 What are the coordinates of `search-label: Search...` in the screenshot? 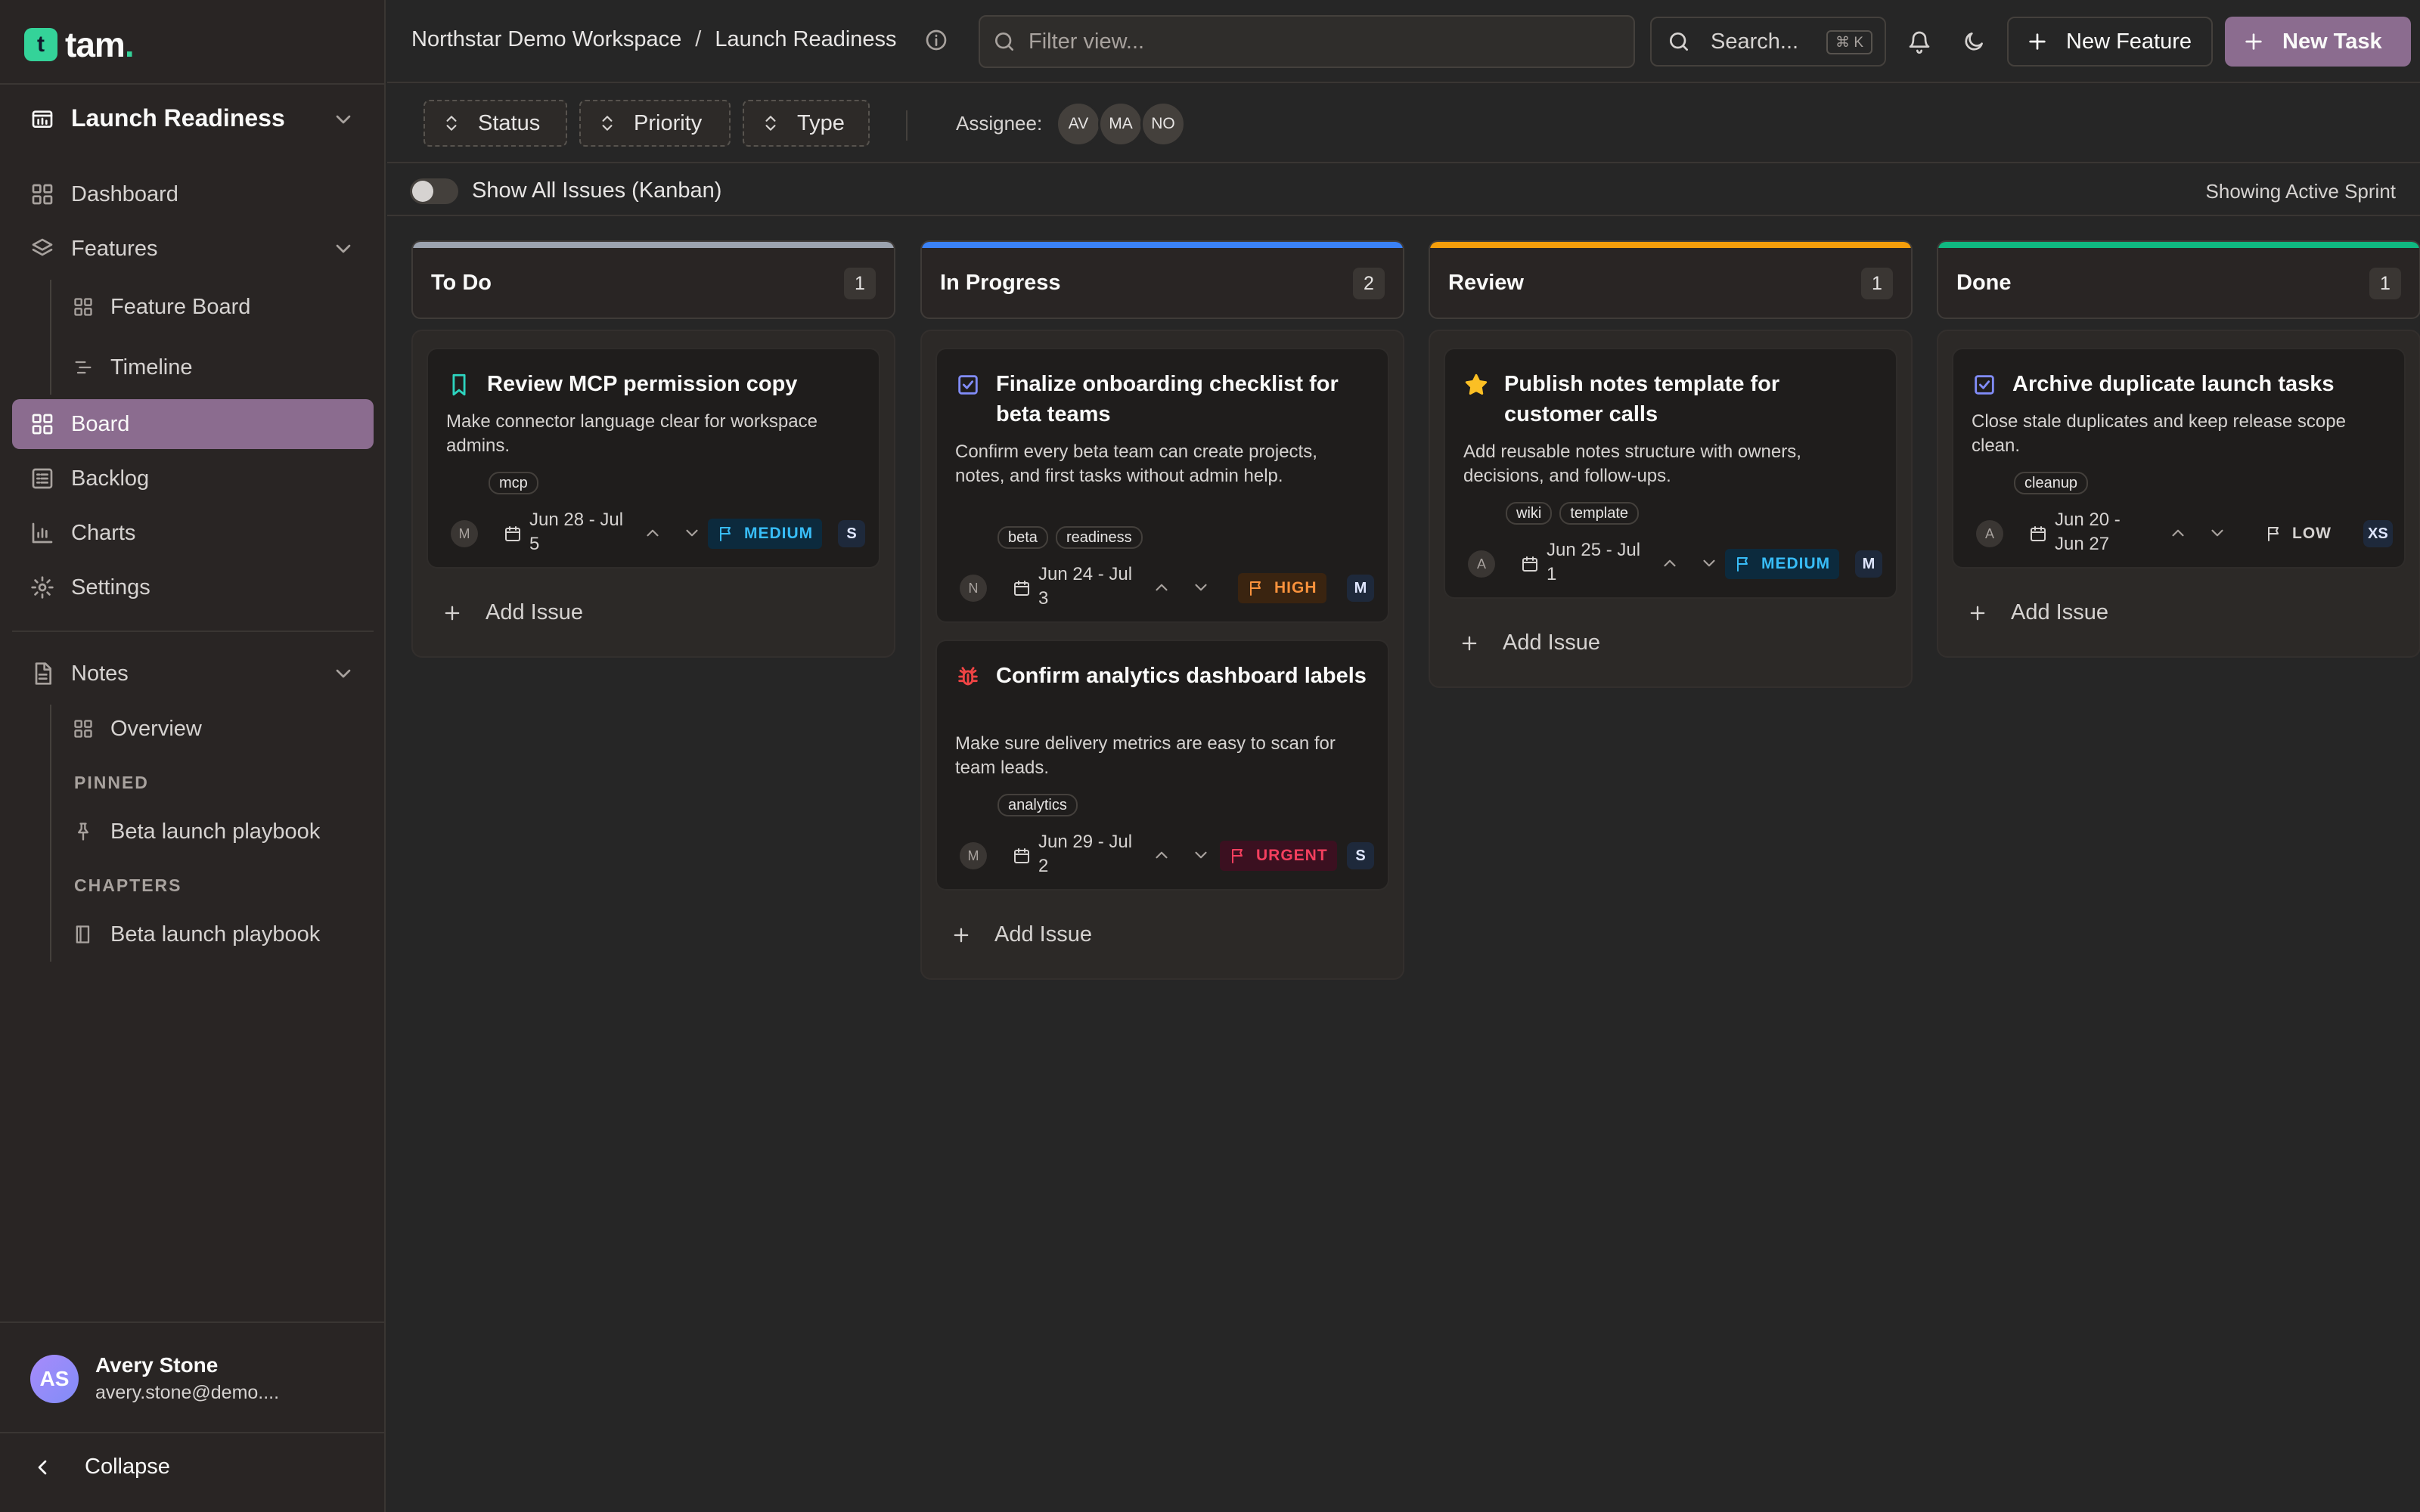 It's located at (1755, 42).